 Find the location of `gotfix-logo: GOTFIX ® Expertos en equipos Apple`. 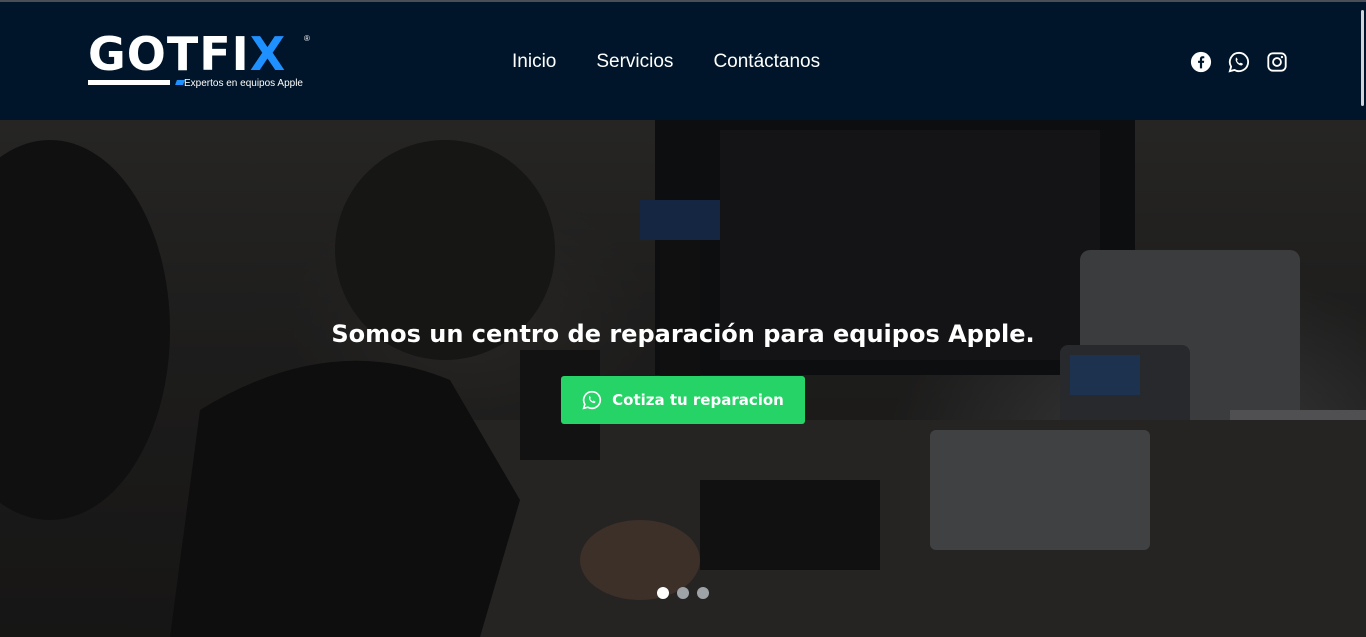

gotfix-logo: GOTFIX ® Expertos en equipos Apple is located at coordinates (200, 62).